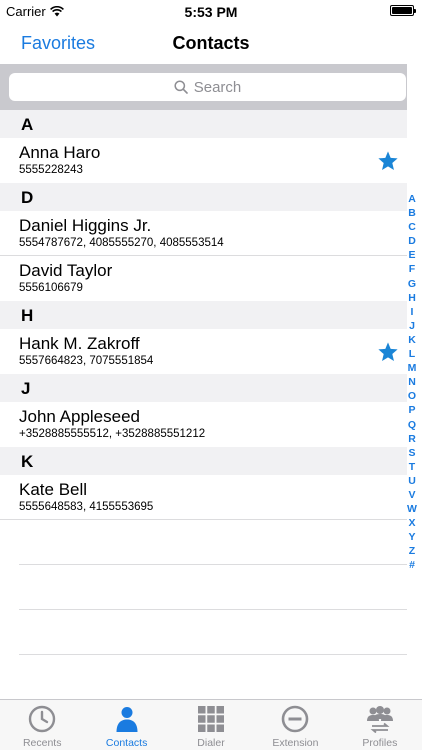 The image size is (422, 750). Describe the element at coordinates (412, 213) in the screenshot. I see `index-letter: B` at that location.